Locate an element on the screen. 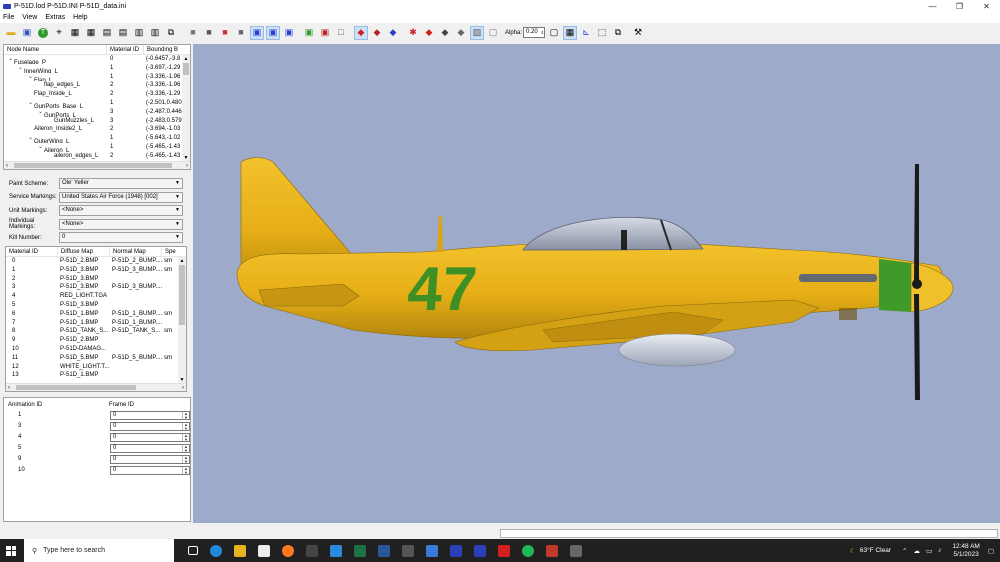 Image resolution: width=1000 pixels, height=562 pixels. tree-row: ⌄Aileron_L 1 (-5.465,-1.43 is located at coordinates (97, 147).